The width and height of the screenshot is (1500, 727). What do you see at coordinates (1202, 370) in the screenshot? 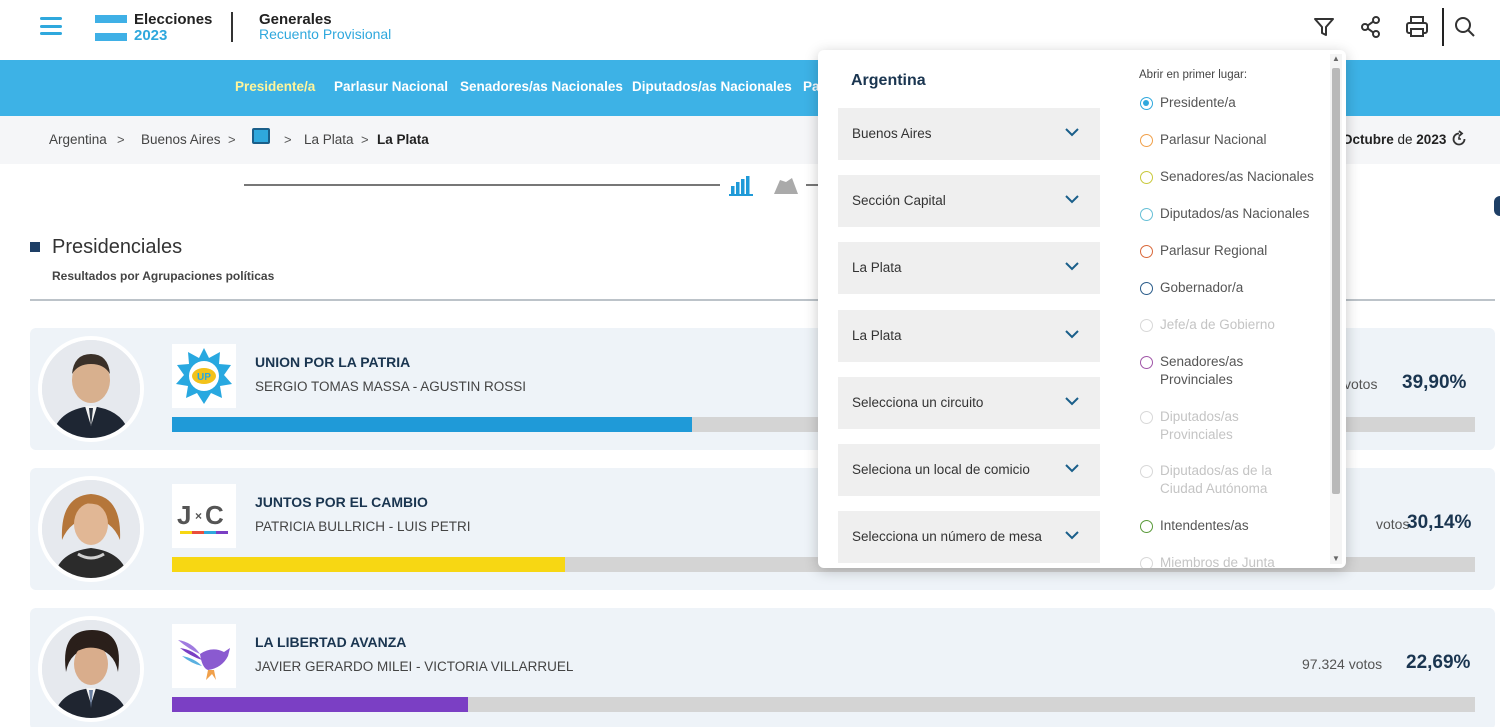
I see `option-label: Senadores/as Provinciales` at bounding box center [1202, 370].